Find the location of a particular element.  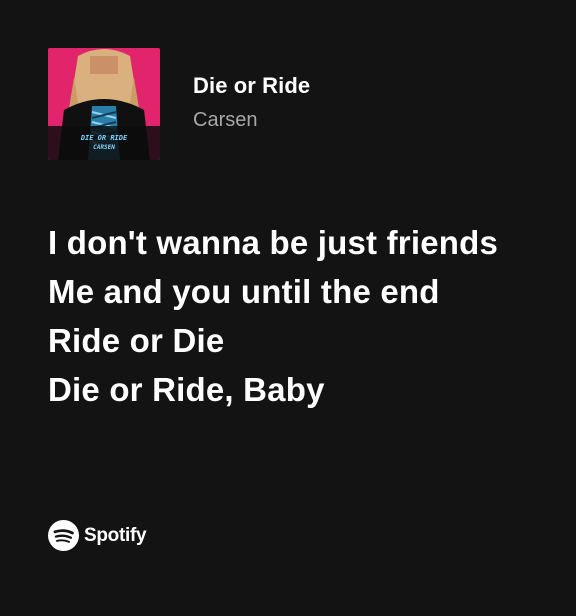

album-cover-art: DIE OR RIDE CARSEN is located at coordinates (104, 104).